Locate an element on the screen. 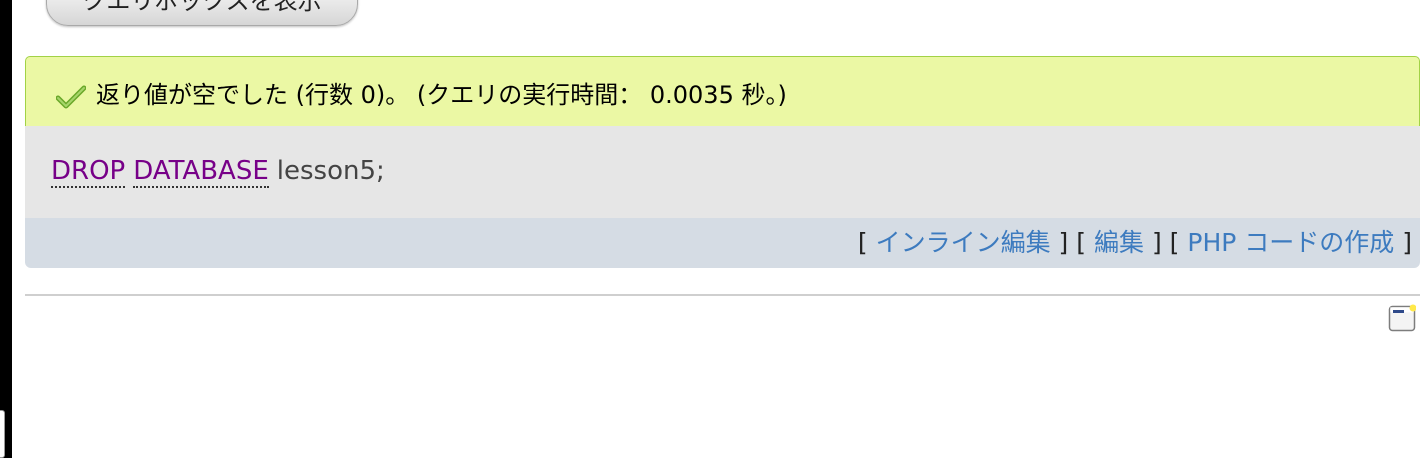 The width and height of the screenshot is (1420, 458). check-icon is located at coordinates (71, 97).